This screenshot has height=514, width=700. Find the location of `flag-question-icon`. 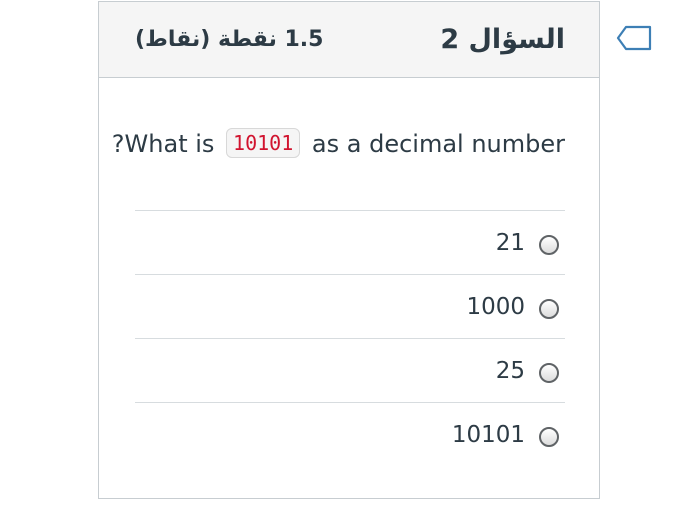

flag-question-icon is located at coordinates (634, 38).